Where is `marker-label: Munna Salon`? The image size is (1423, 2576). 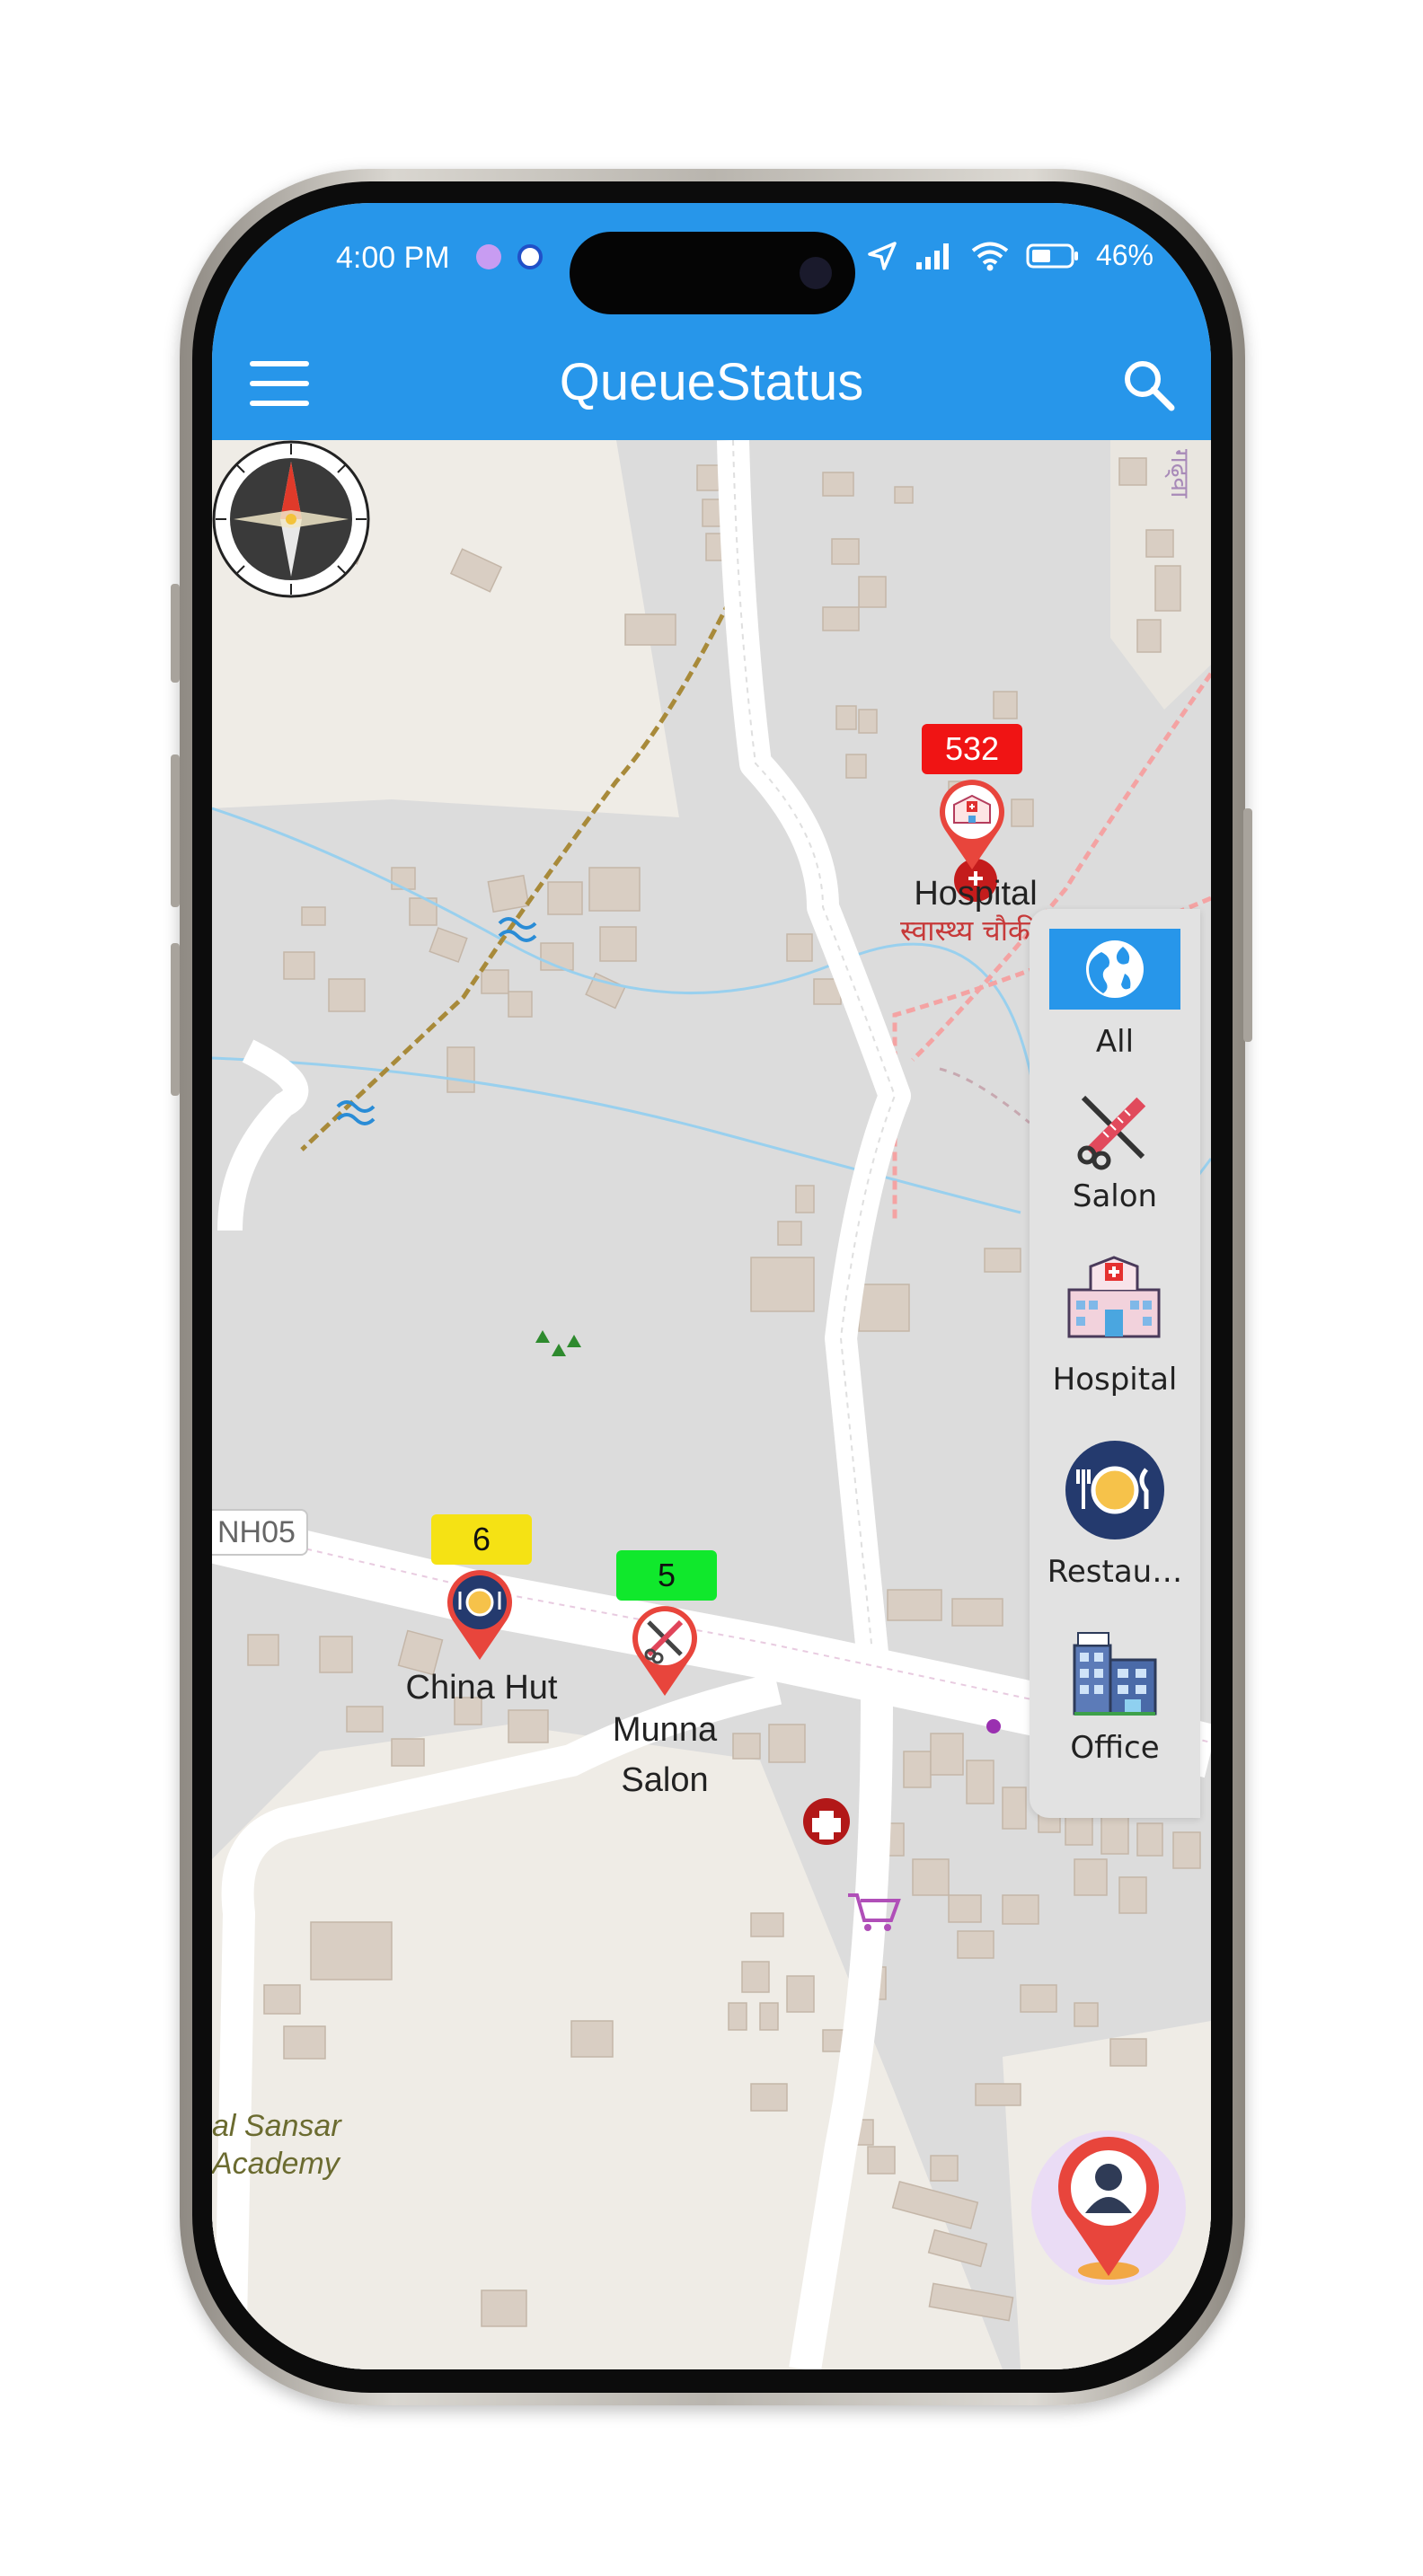 marker-label: Munna Salon is located at coordinates (665, 1755).